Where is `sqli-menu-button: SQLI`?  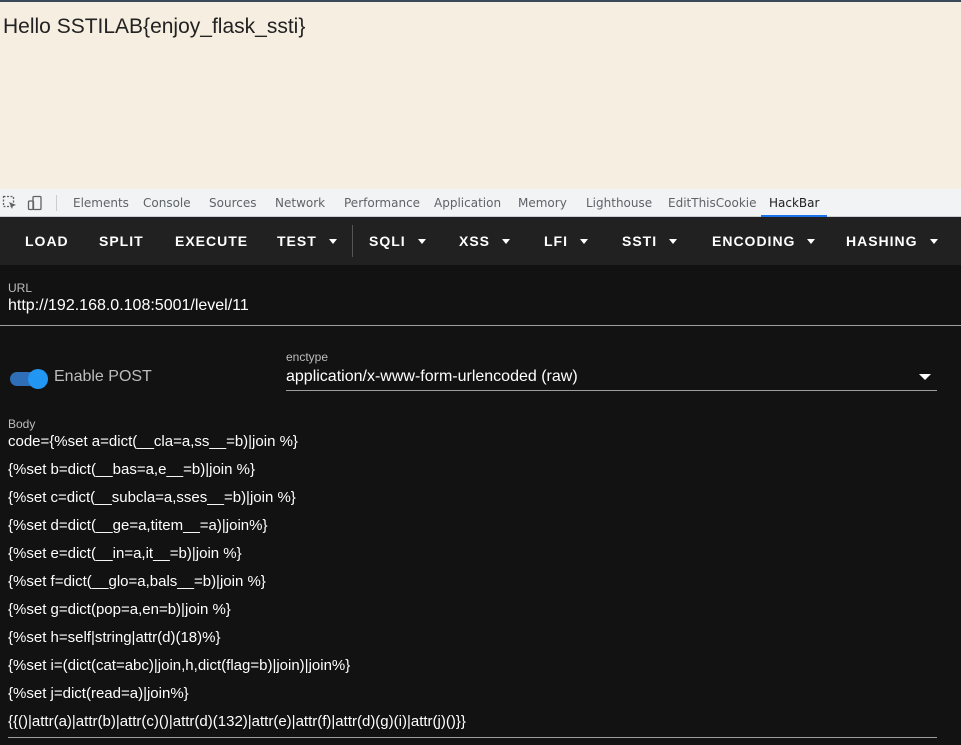 sqli-menu-button: SQLI is located at coordinates (397, 241).